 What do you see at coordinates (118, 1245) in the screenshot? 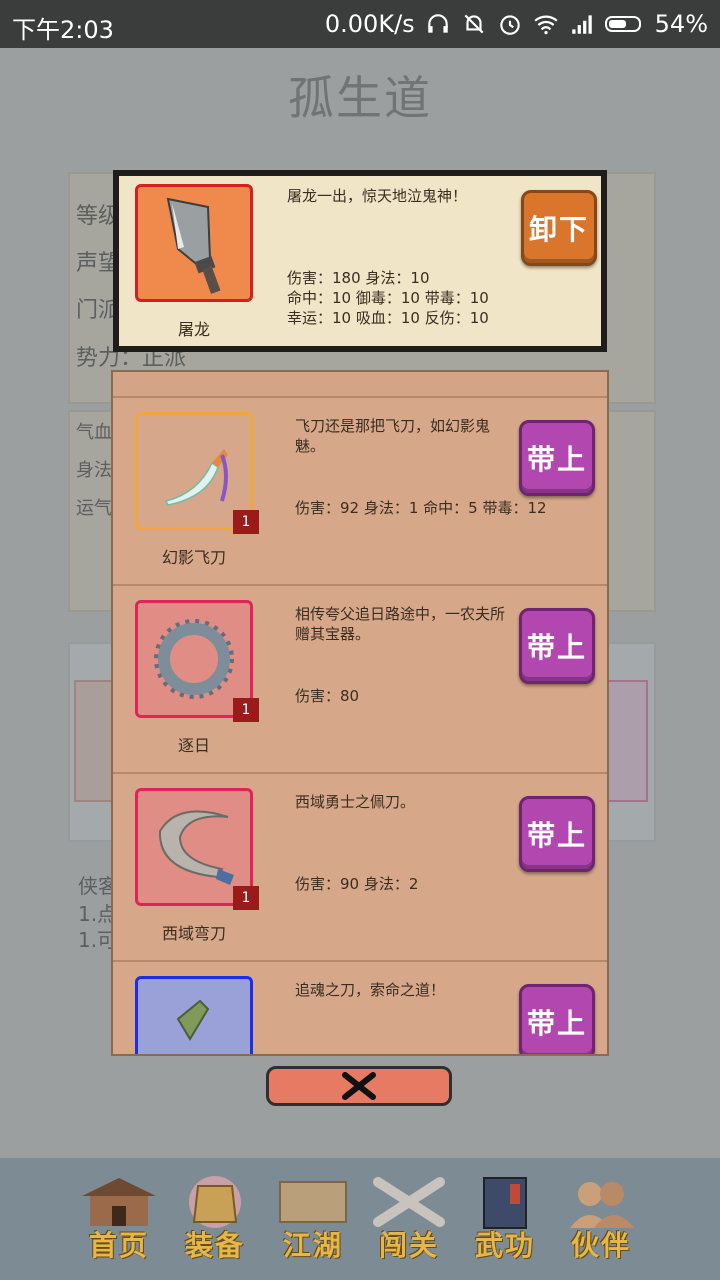
I see `nav-home-label: 首页` at bounding box center [118, 1245].